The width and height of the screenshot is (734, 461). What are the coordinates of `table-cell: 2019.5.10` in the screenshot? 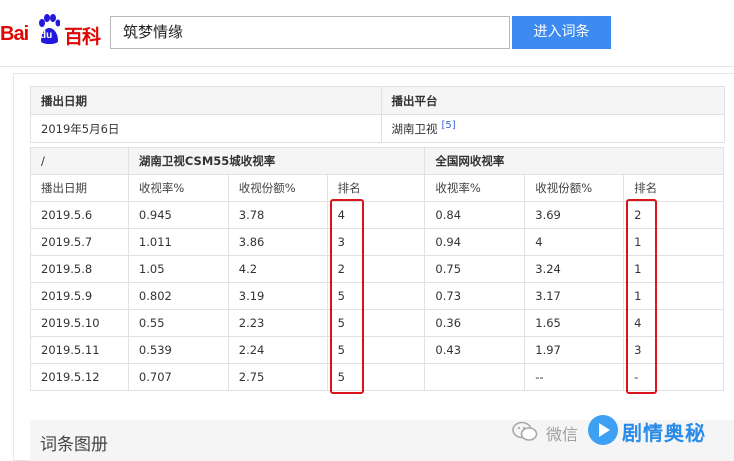 It's located at (79, 323).